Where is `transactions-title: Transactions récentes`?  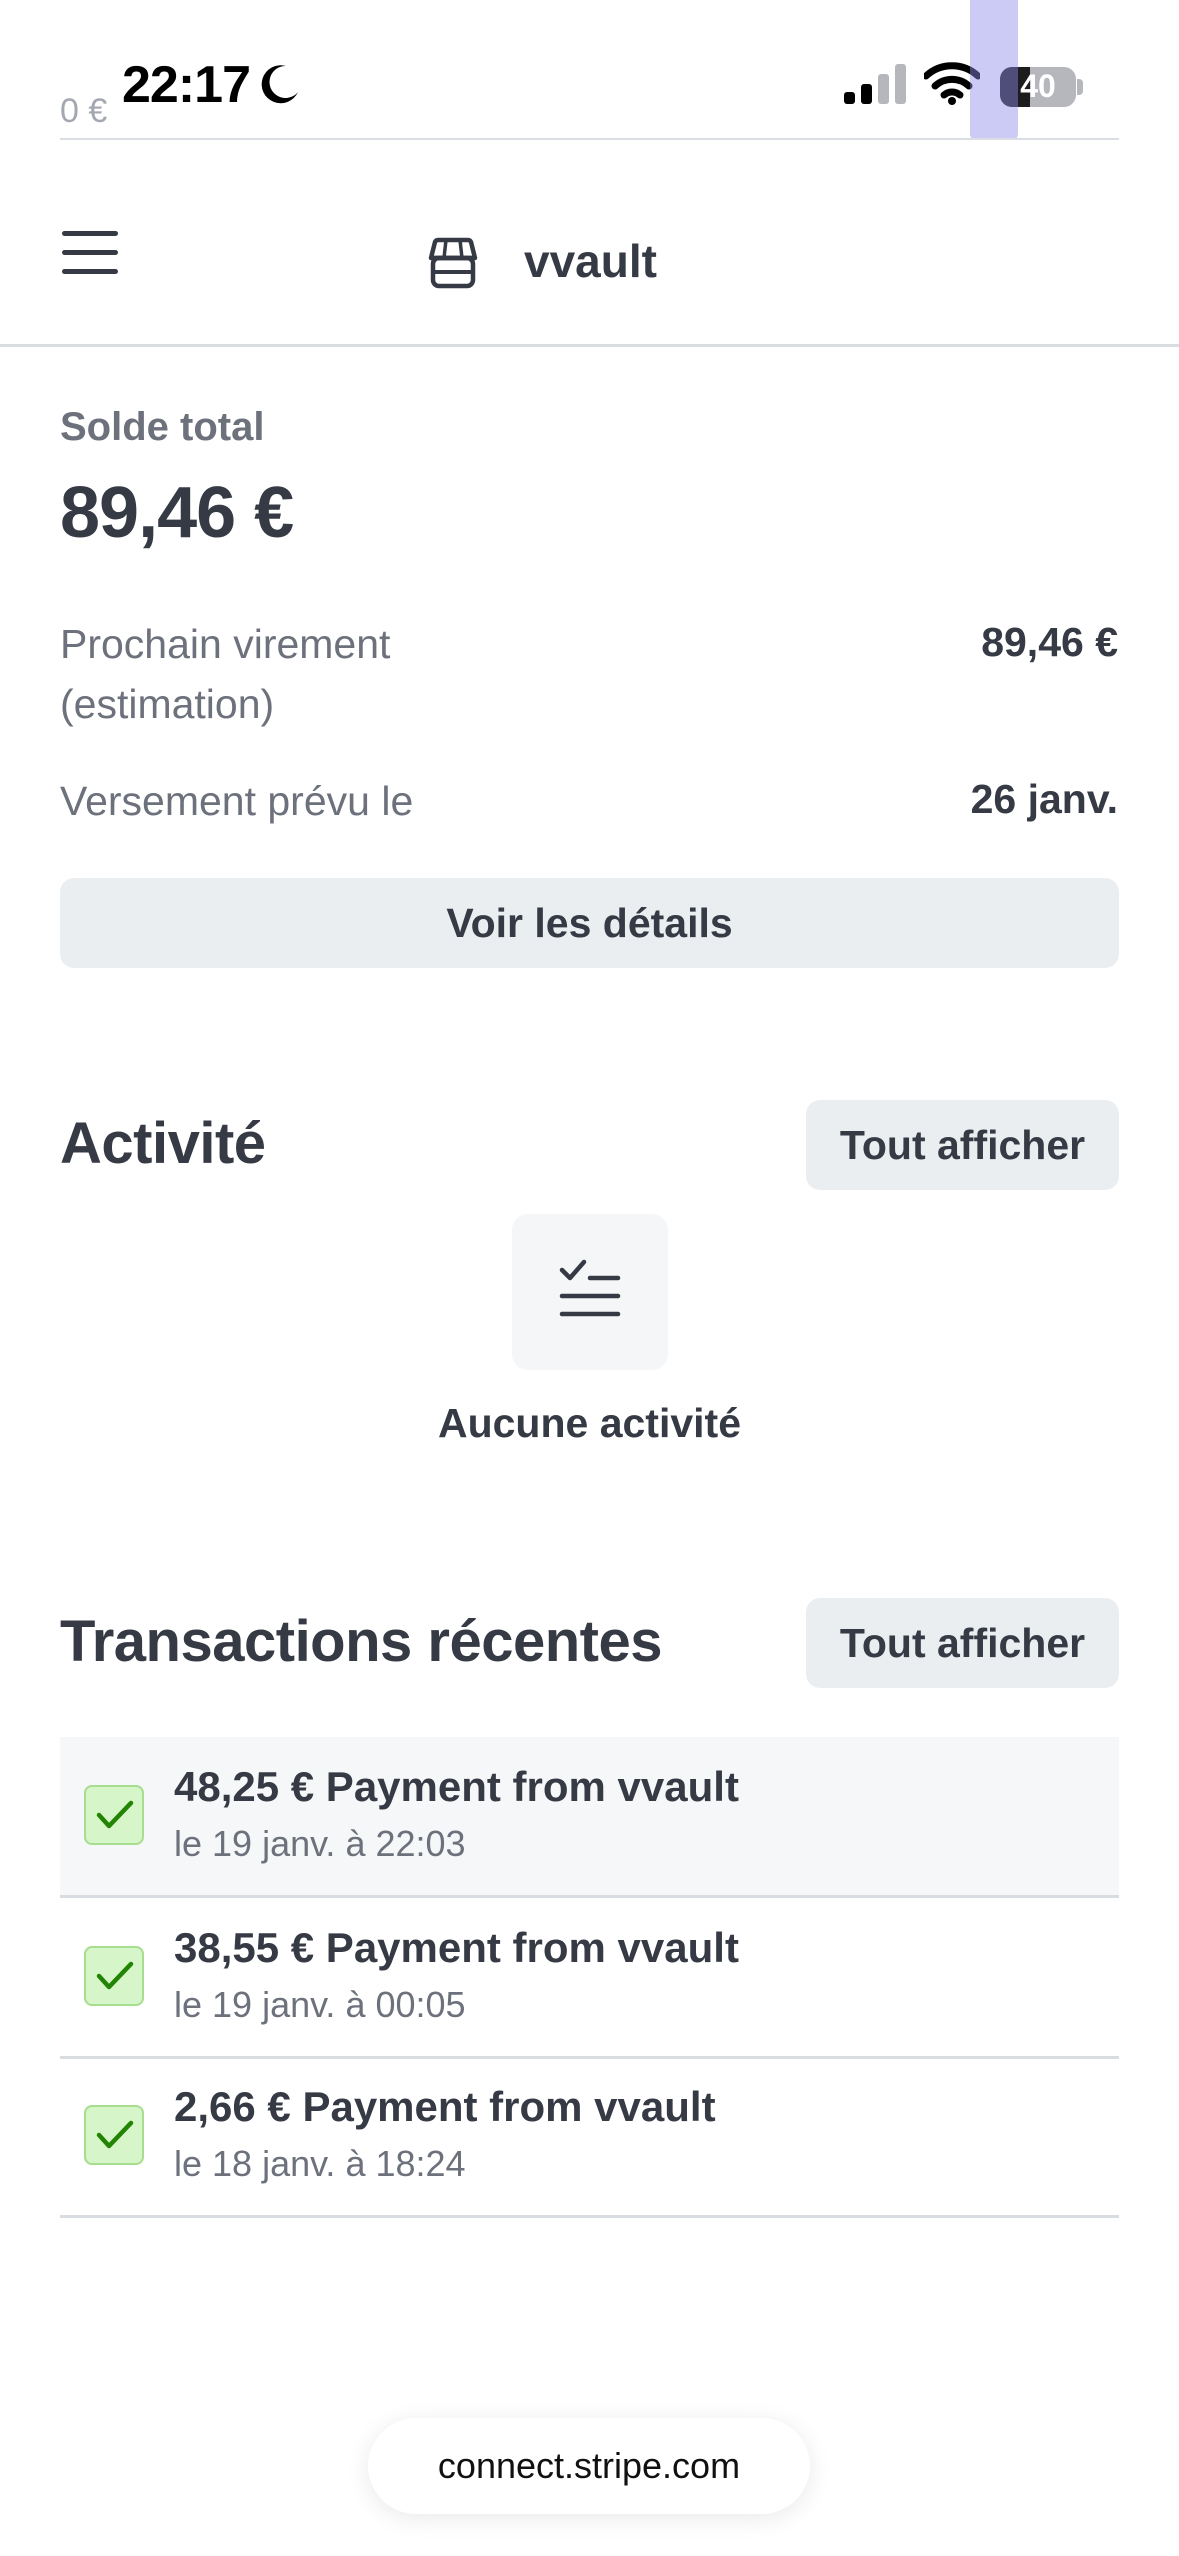 transactions-title: Transactions récentes is located at coordinates (361, 1641).